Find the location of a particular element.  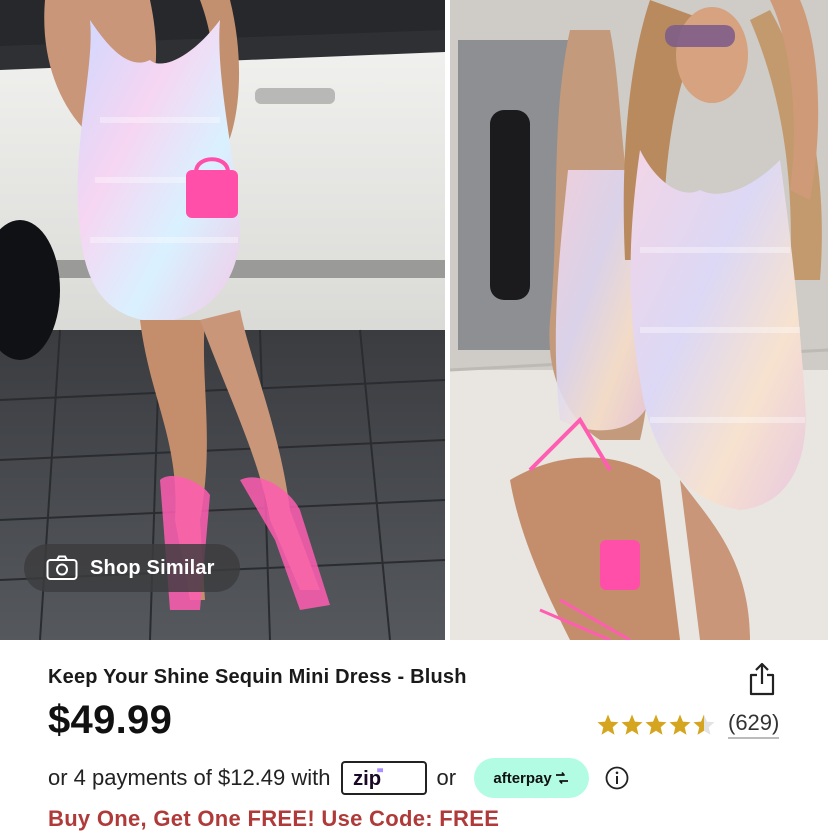

shop-similar-button: Shop Similar is located at coordinates (132, 568).